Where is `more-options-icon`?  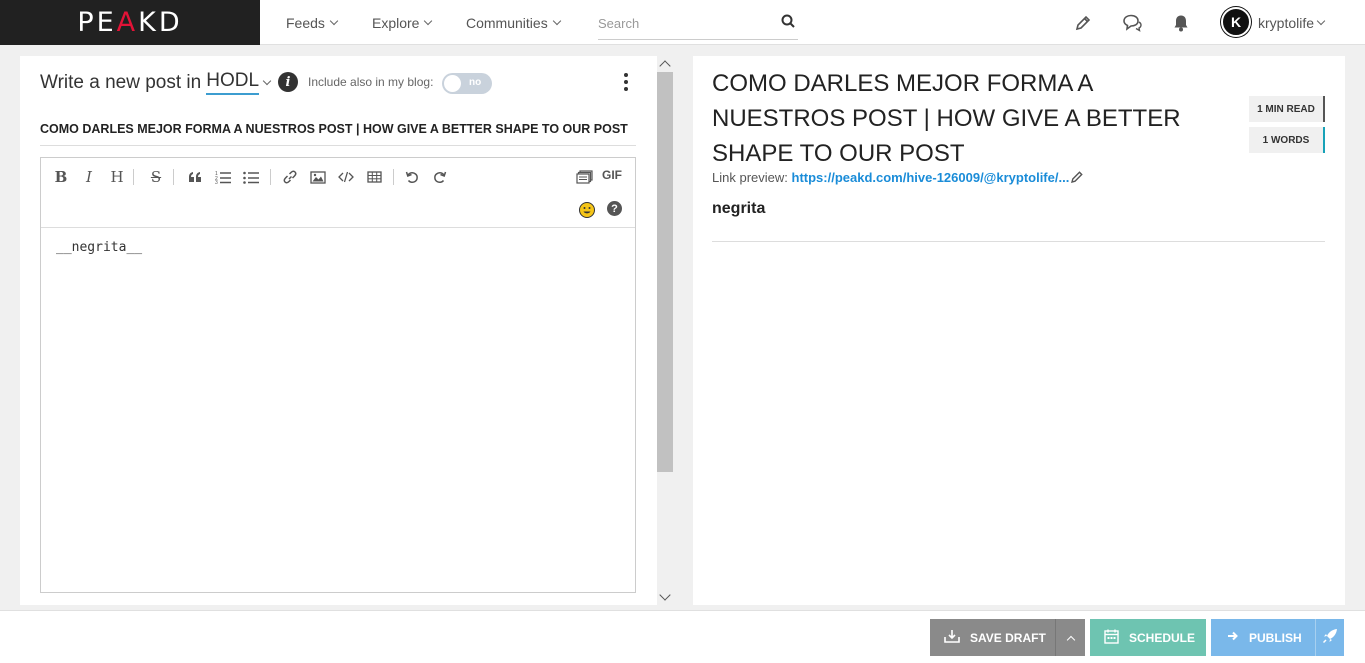
more-options-icon is located at coordinates (626, 82).